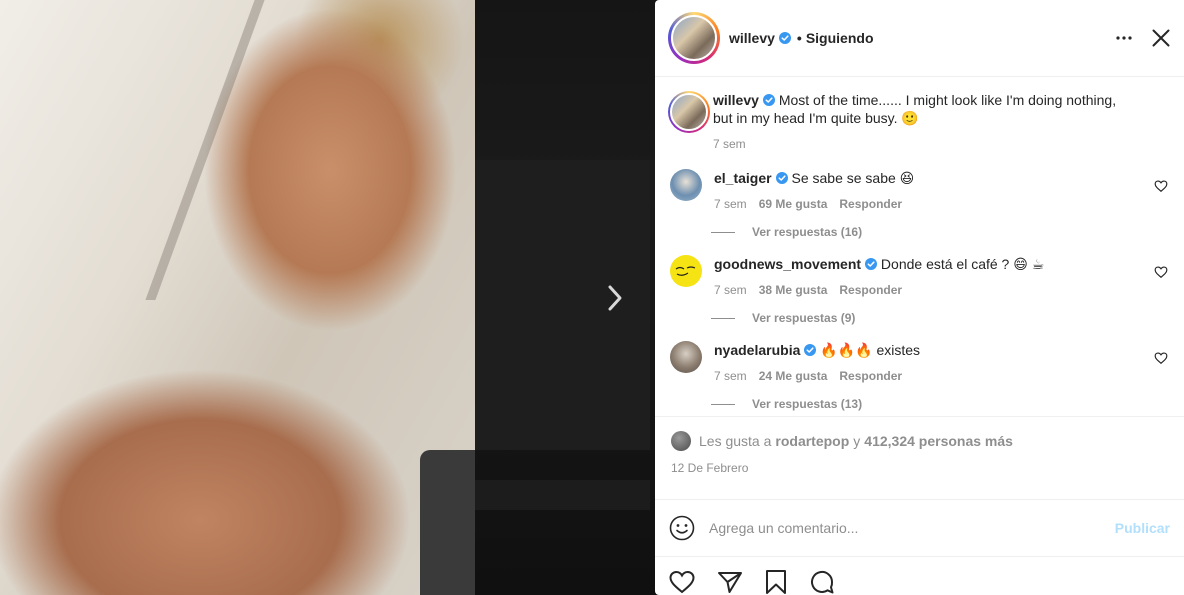  I want to click on more-horizontal-icon, so click(1124, 38).